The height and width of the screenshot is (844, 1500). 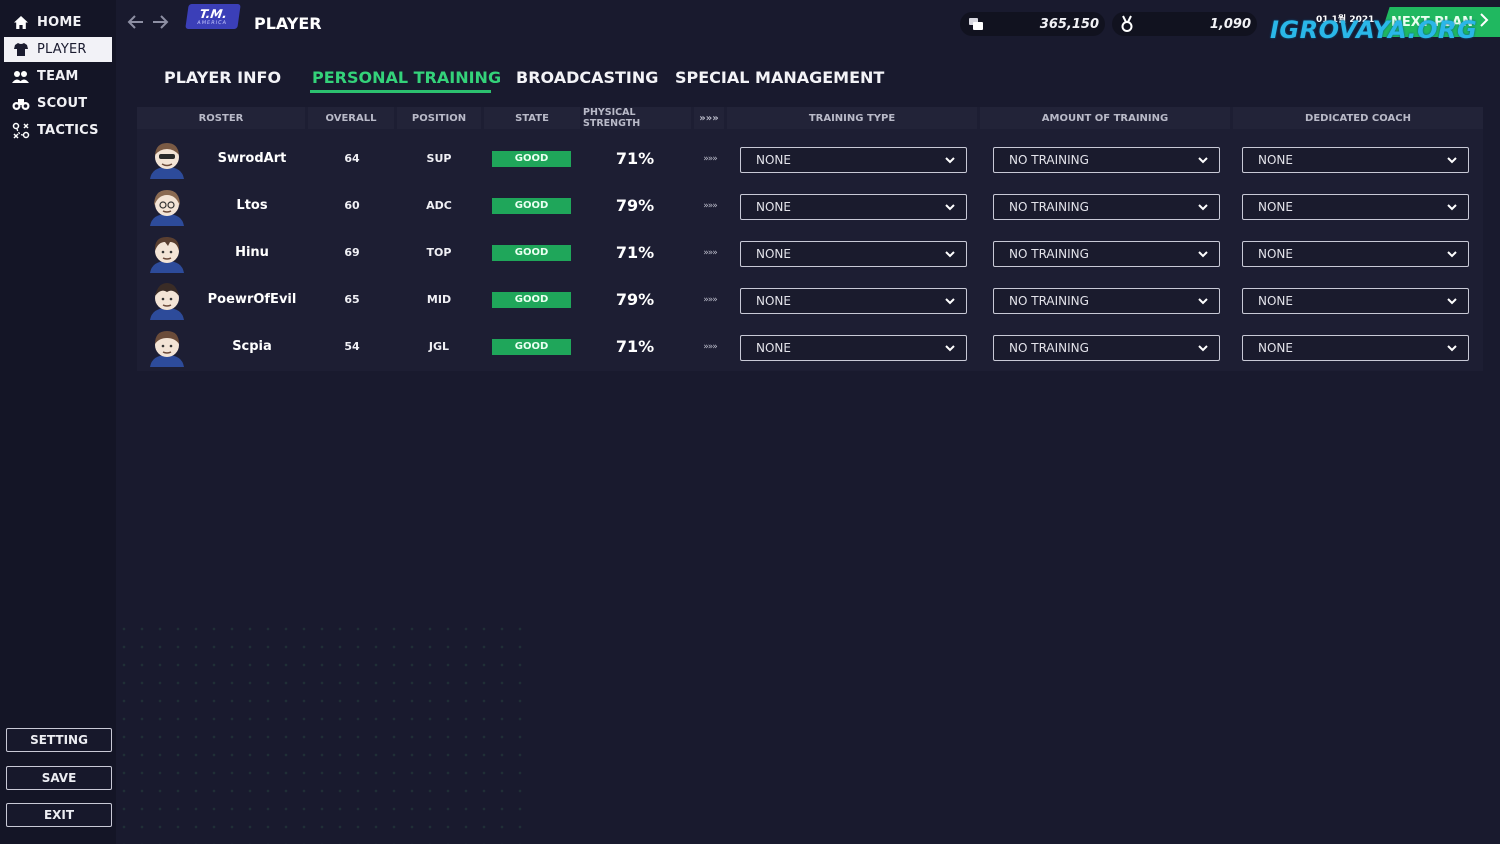 What do you see at coordinates (439, 205) in the screenshot?
I see `position-value: ADC` at bounding box center [439, 205].